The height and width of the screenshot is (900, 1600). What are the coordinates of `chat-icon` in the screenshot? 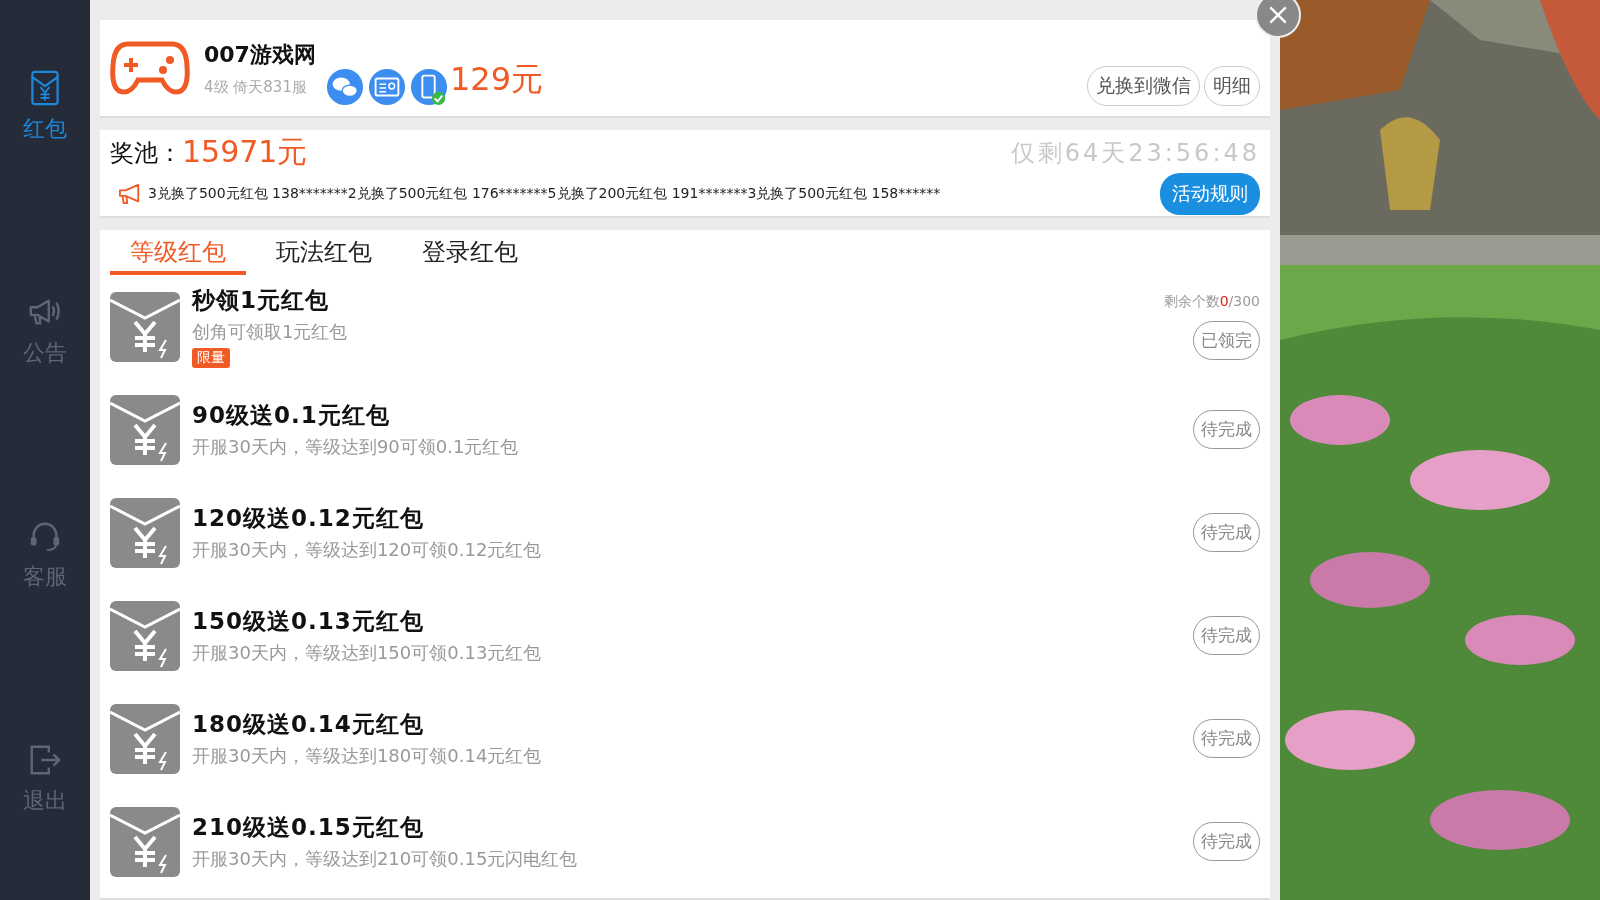 It's located at (344, 87).